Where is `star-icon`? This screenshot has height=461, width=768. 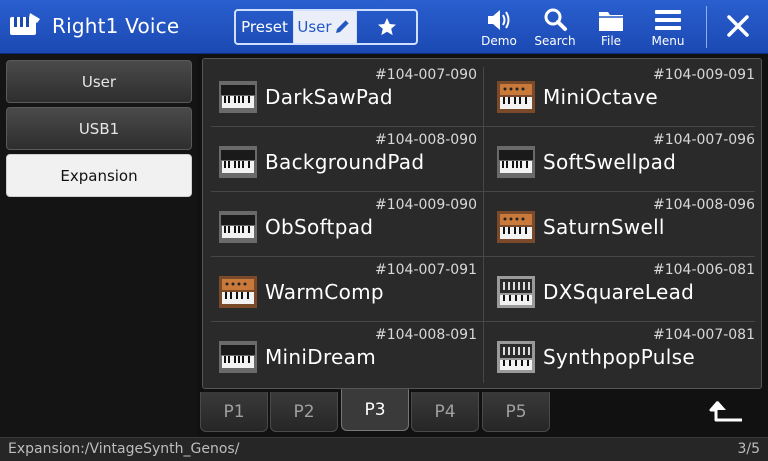
star-icon is located at coordinates (386, 27).